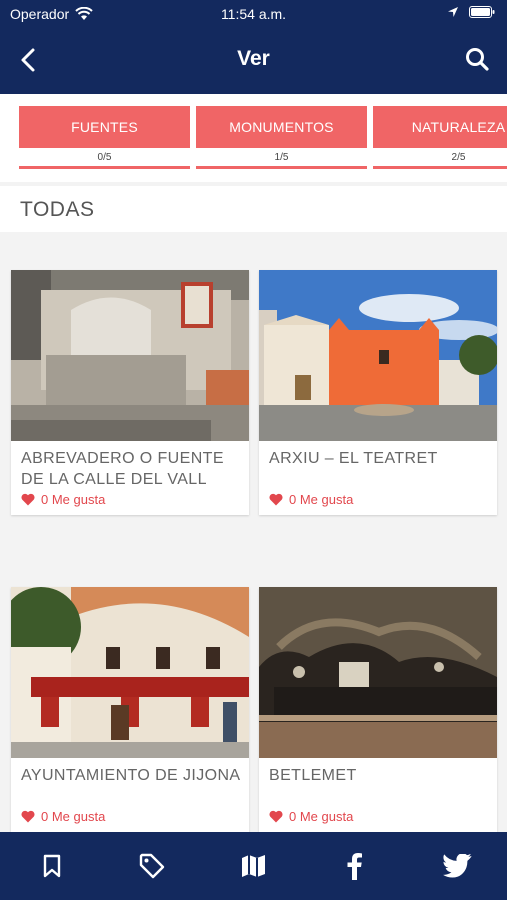 This screenshot has height=900, width=507. What do you see at coordinates (104, 127) in the screenshot?
I see `filter-fuentes-button: FUENTES` at bounding box center [104, 127].